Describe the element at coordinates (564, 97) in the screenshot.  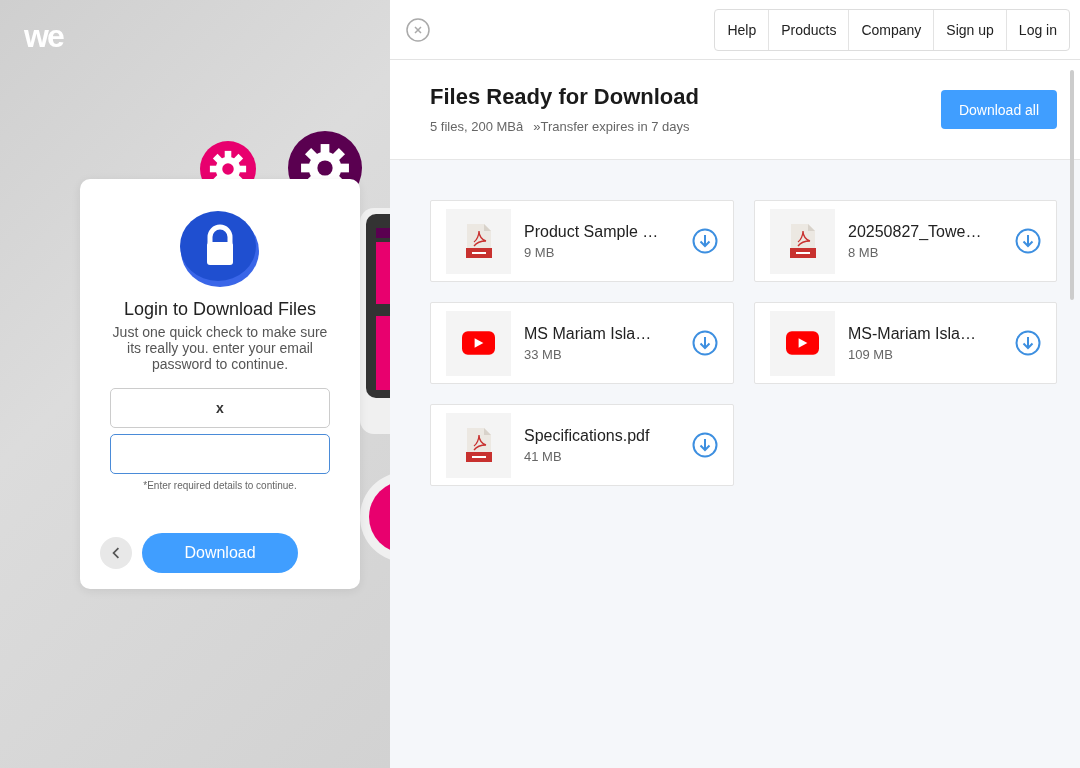
I see `transfer-title: Files Ready for Download` at that location.